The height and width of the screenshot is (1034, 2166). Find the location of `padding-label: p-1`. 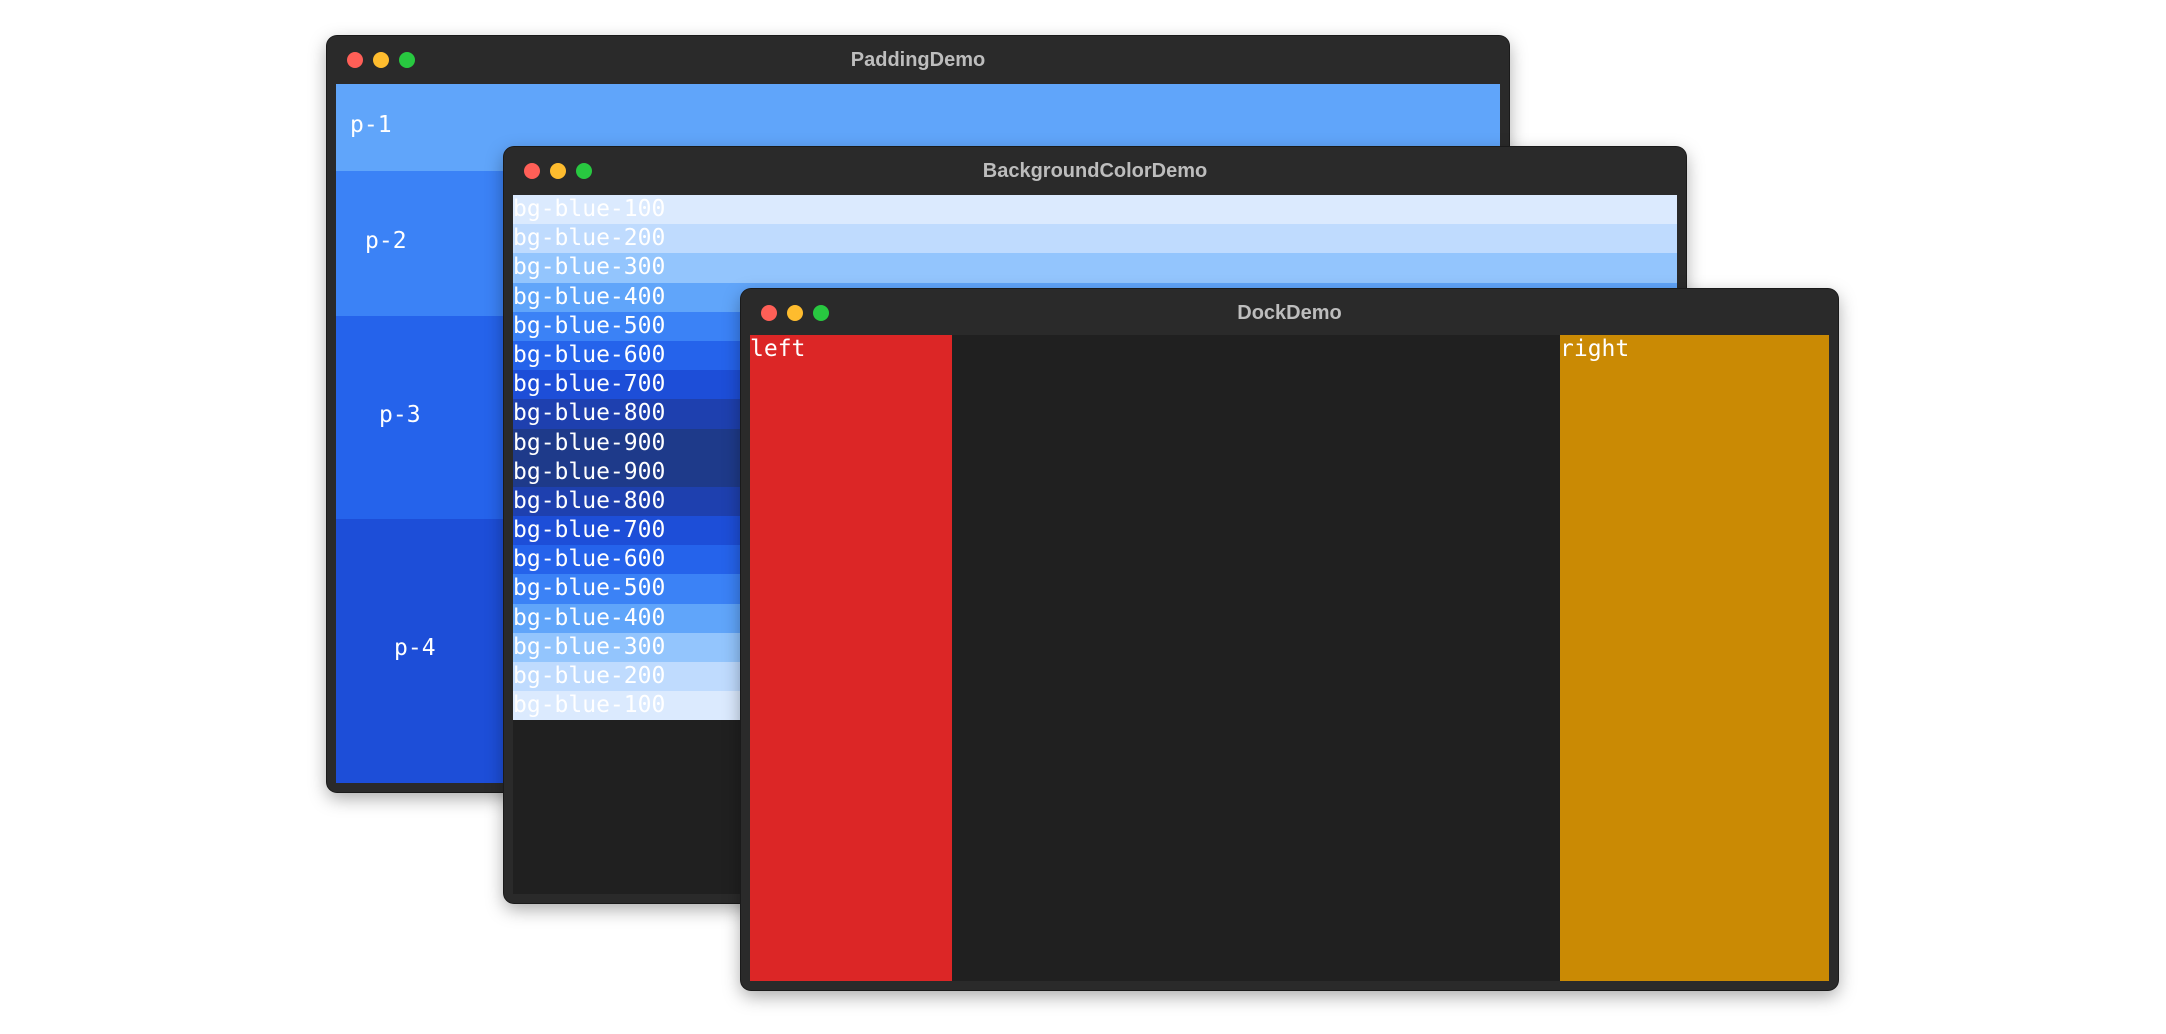

padding-label: p-1 is located at coordinates (371, 125).